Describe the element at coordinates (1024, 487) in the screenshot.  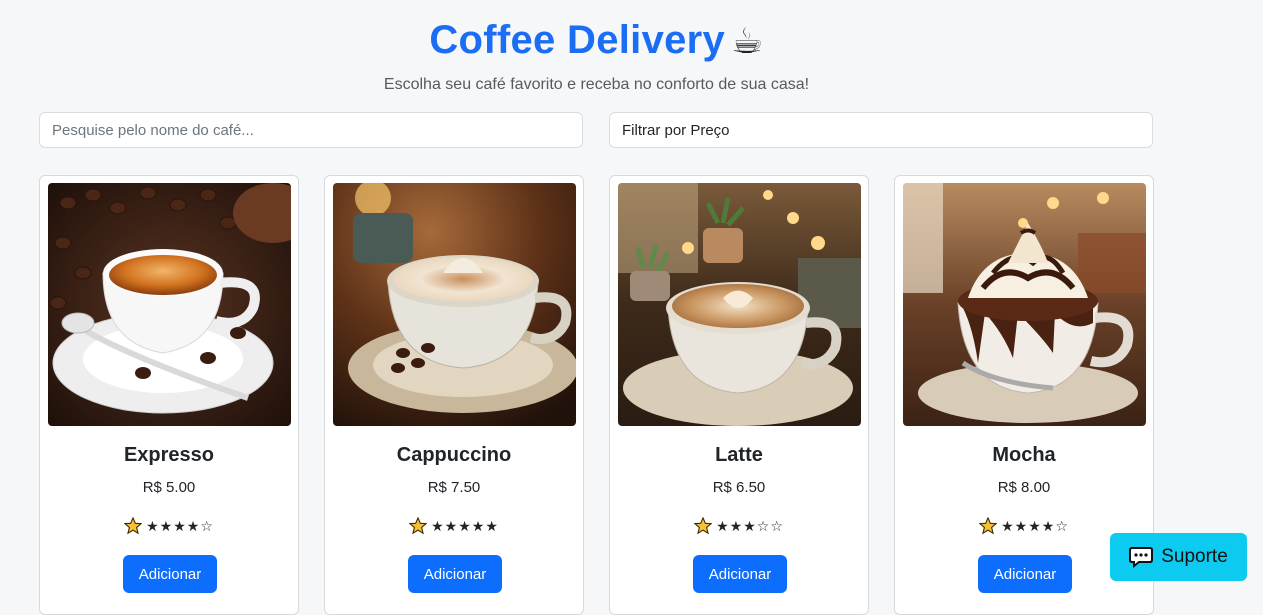
I see `product-price: R$ 8.00` at that location.